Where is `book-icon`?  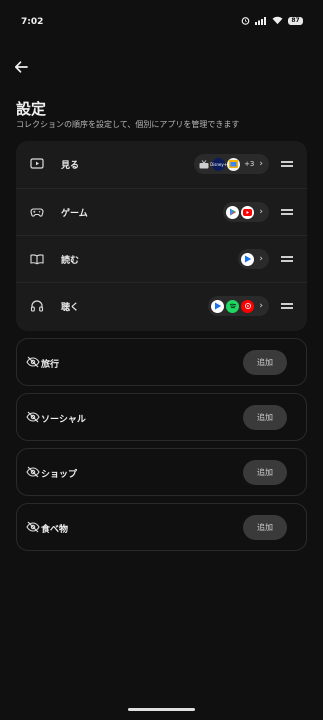 book-icon is located at coordinates (37, 259).